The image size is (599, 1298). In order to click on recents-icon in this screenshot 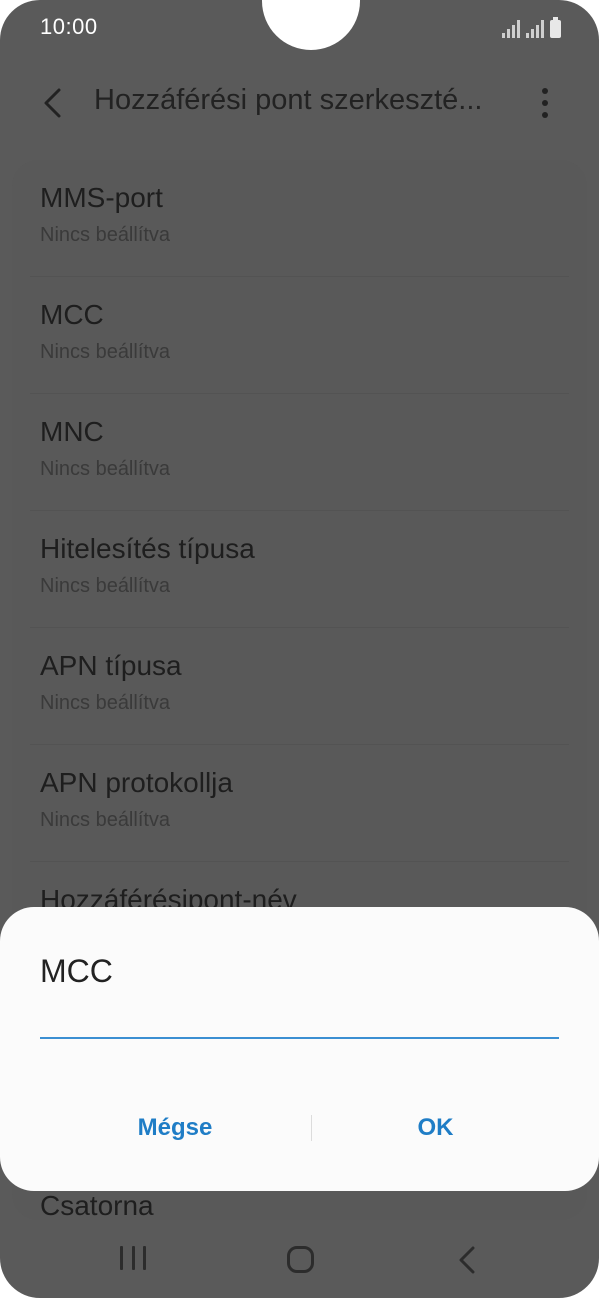, I will do `click(133, 1259)`.